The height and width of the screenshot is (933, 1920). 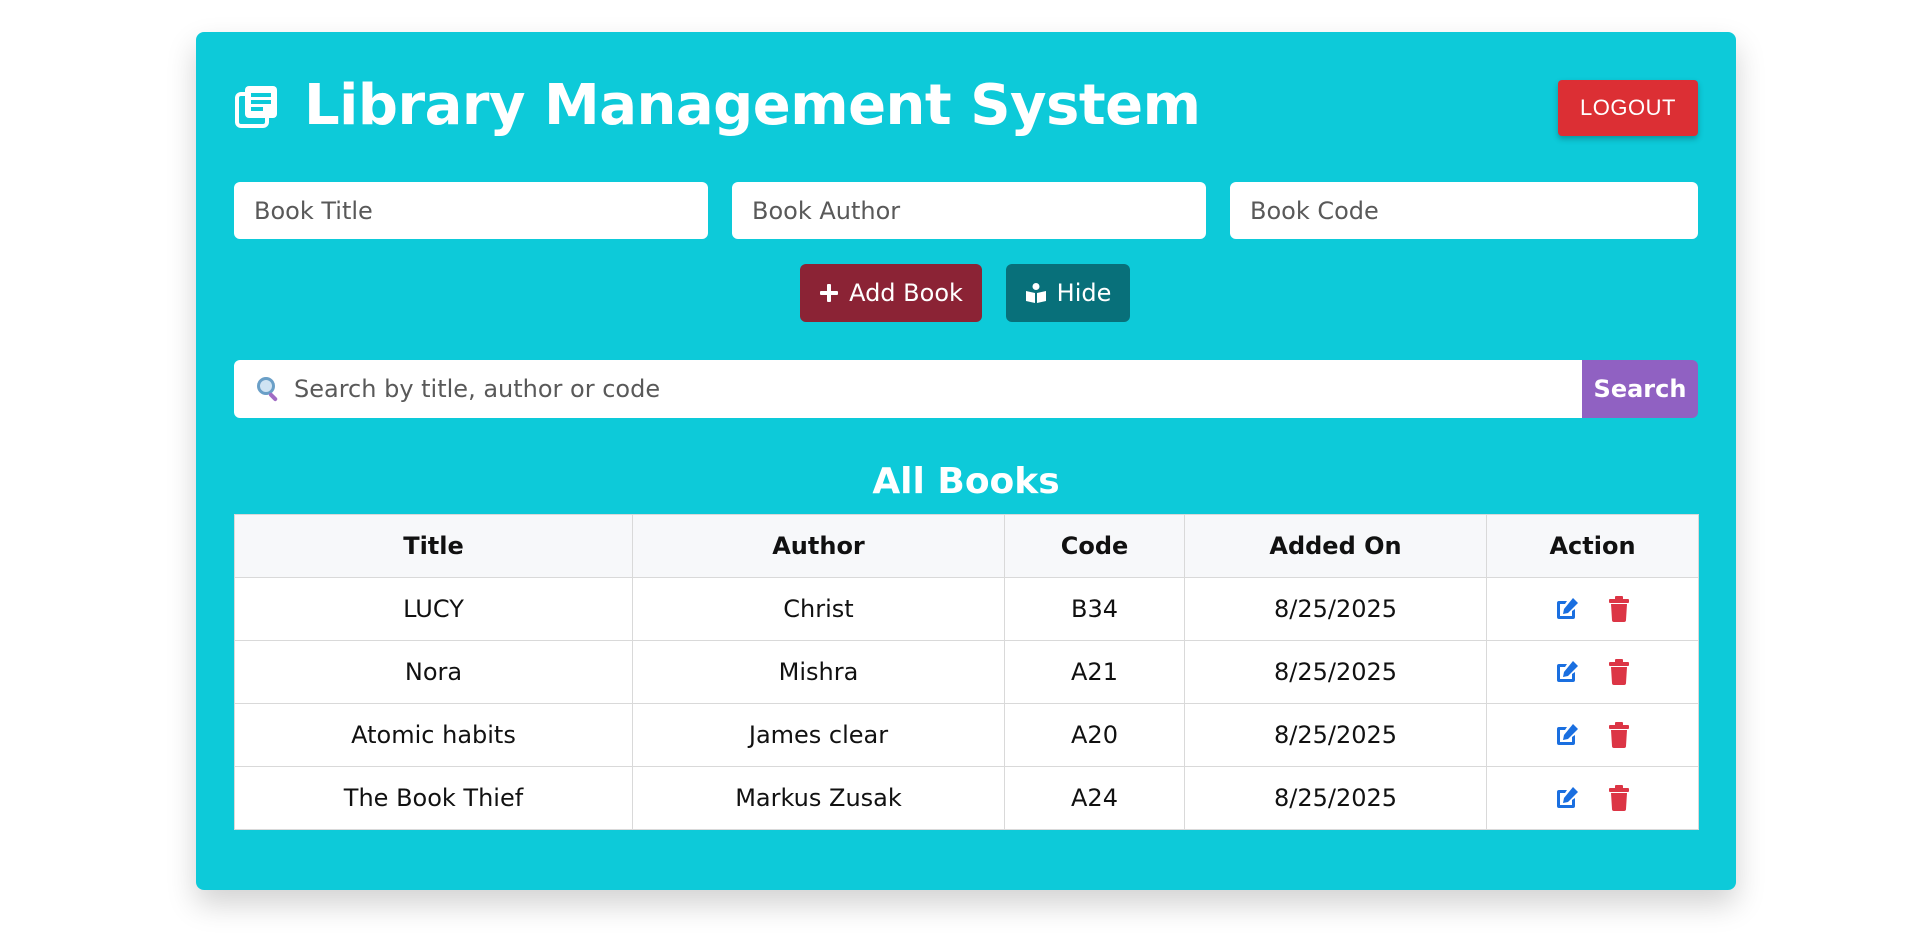 I want to click on column-header-title: Title, so click(x=433, y=546).